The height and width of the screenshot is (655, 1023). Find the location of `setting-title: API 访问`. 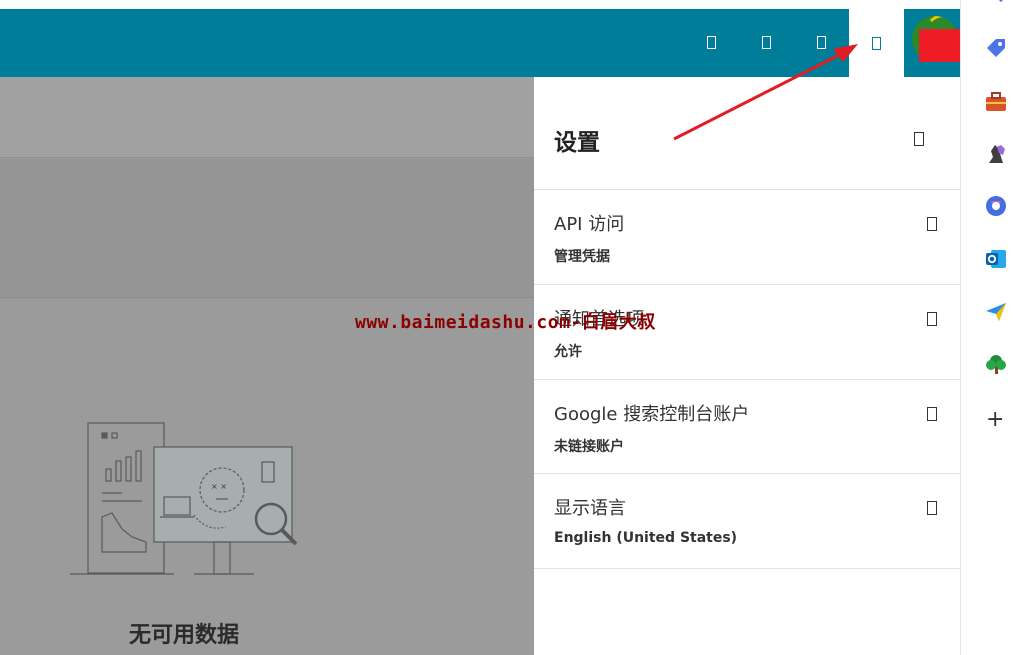

setting-title: API 访问 is located at coordinates (589, 224).